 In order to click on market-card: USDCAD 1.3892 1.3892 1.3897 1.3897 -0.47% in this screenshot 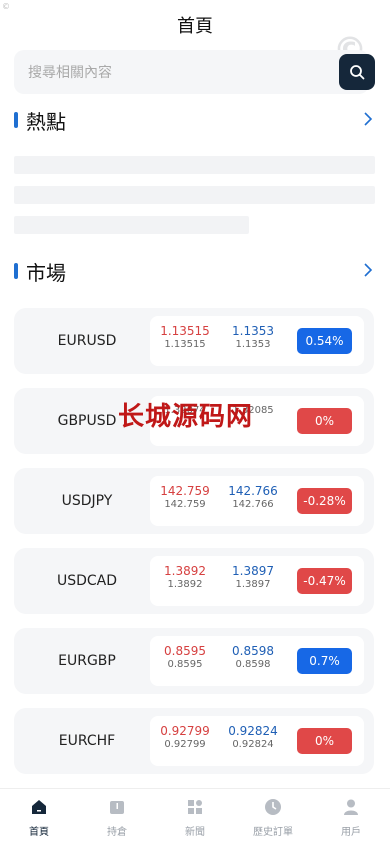, I will do `click(194, 581)`.